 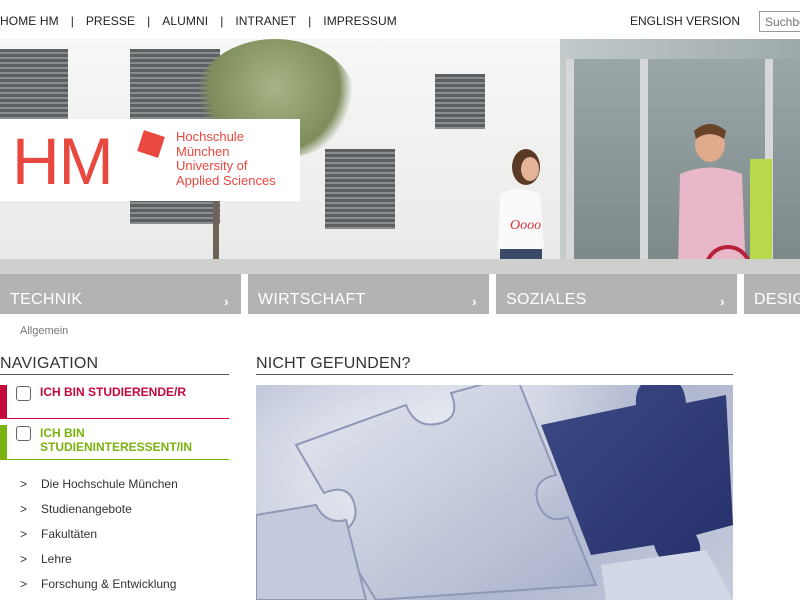 I want to click on tab-label: DESIGN, so click(x=777, y=299).